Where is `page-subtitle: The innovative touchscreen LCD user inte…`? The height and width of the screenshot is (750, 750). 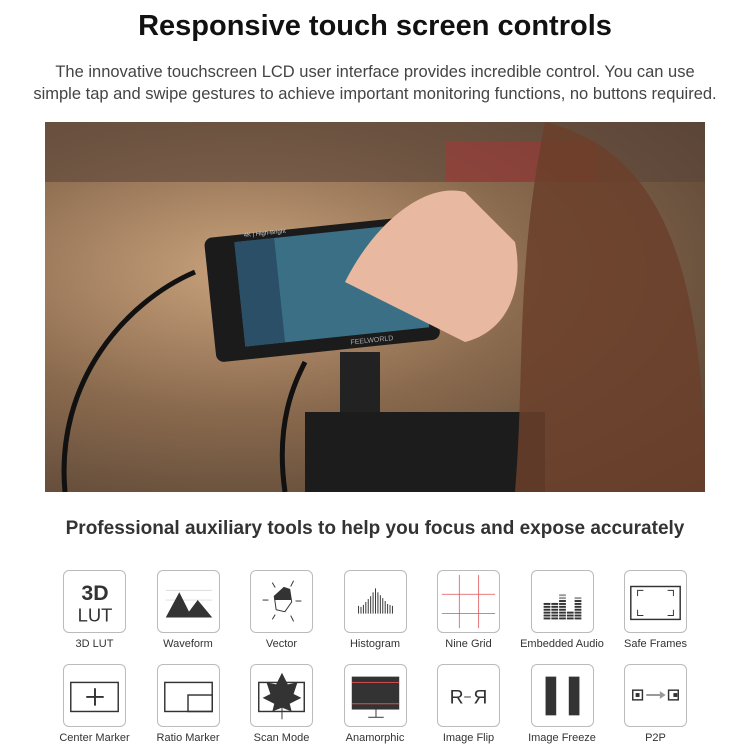
page-subtitle: The innovative touchscreen LCD user inte… is located at coordinates (375, 83).